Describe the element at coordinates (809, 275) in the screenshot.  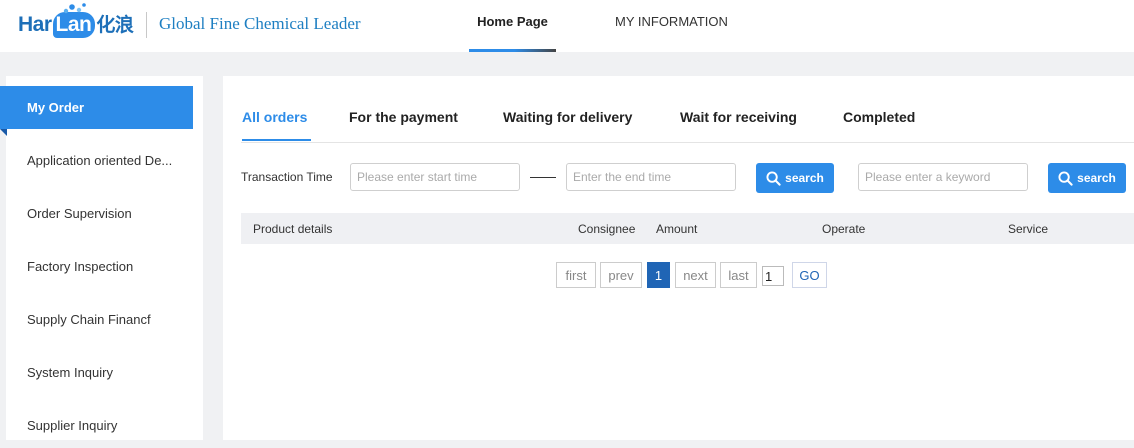
I see `pager-go-button: GO` at that location.